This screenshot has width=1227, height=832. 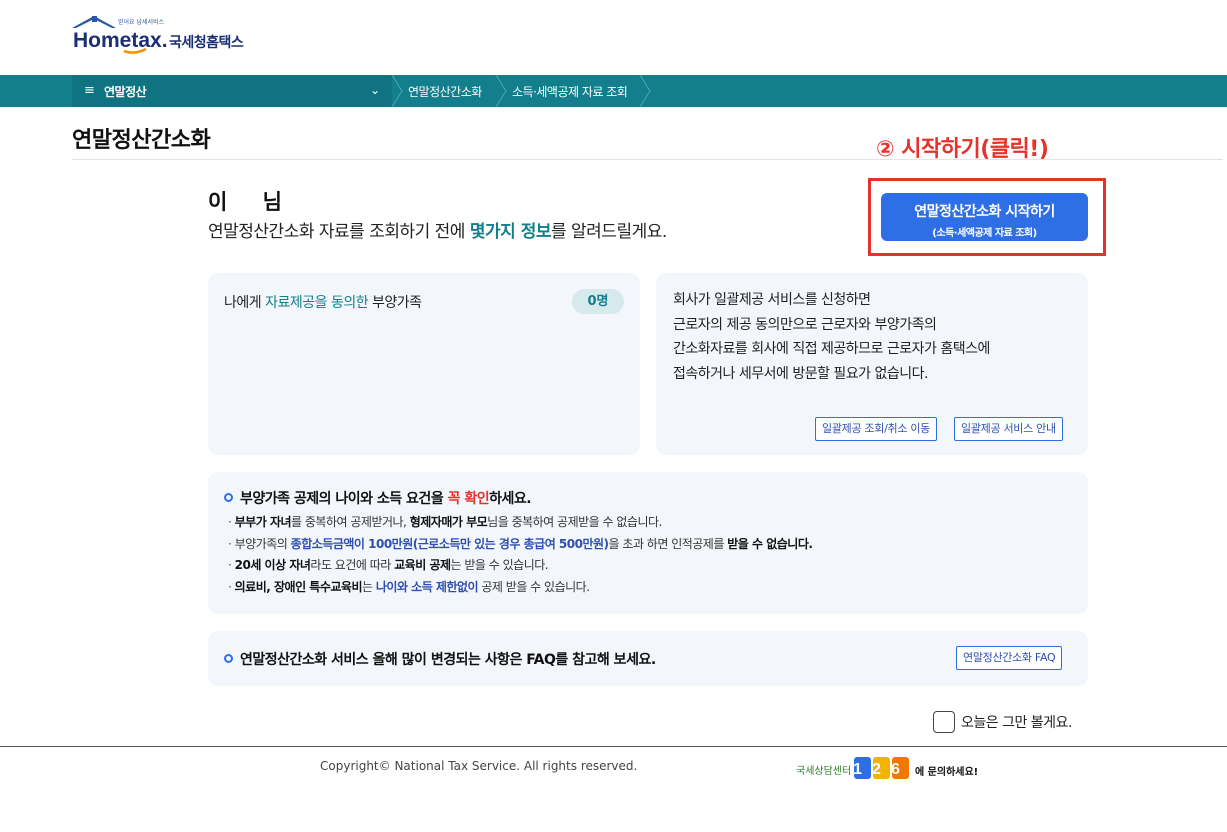 I want to click on nav-bar: ≡ 연말정산 ⌄ 연말정산간소화 소득·세액공제 자료 조회, so click(x=613, y=91).